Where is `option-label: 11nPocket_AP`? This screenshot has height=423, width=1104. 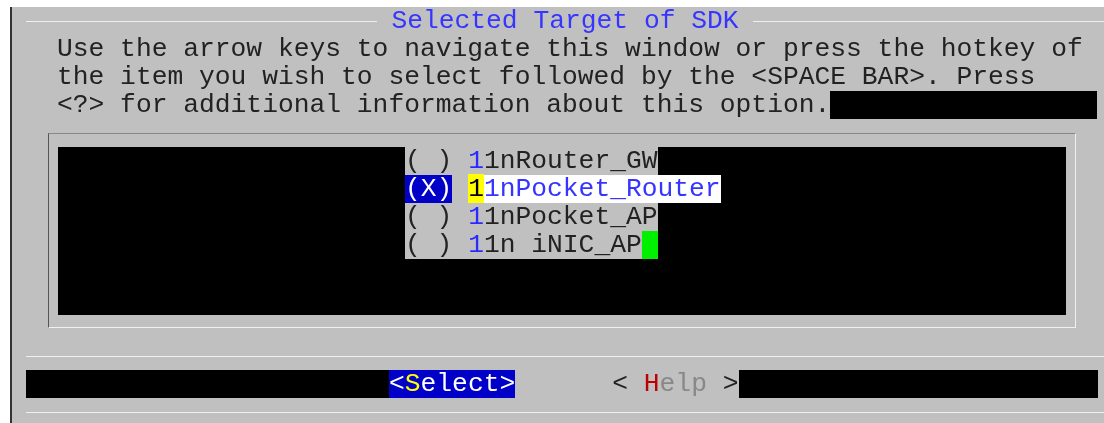 option-label: 11nPocket_AP is located at coordinates (563, 217).